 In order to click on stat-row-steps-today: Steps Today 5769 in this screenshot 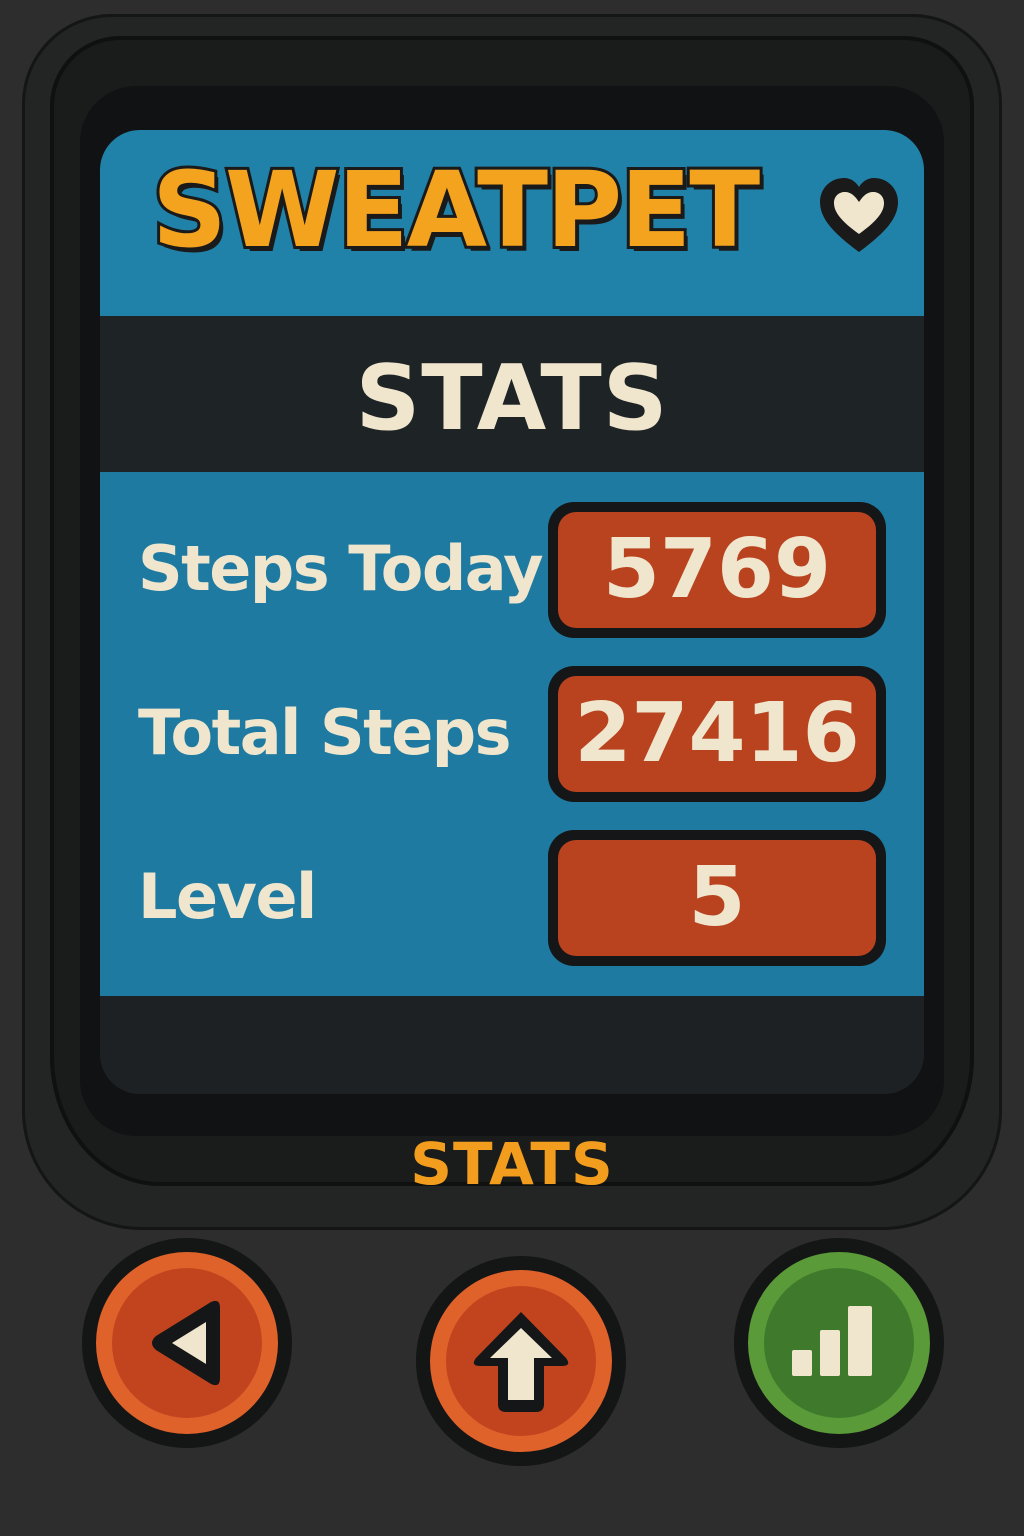, I will do `click(512, 572)`.